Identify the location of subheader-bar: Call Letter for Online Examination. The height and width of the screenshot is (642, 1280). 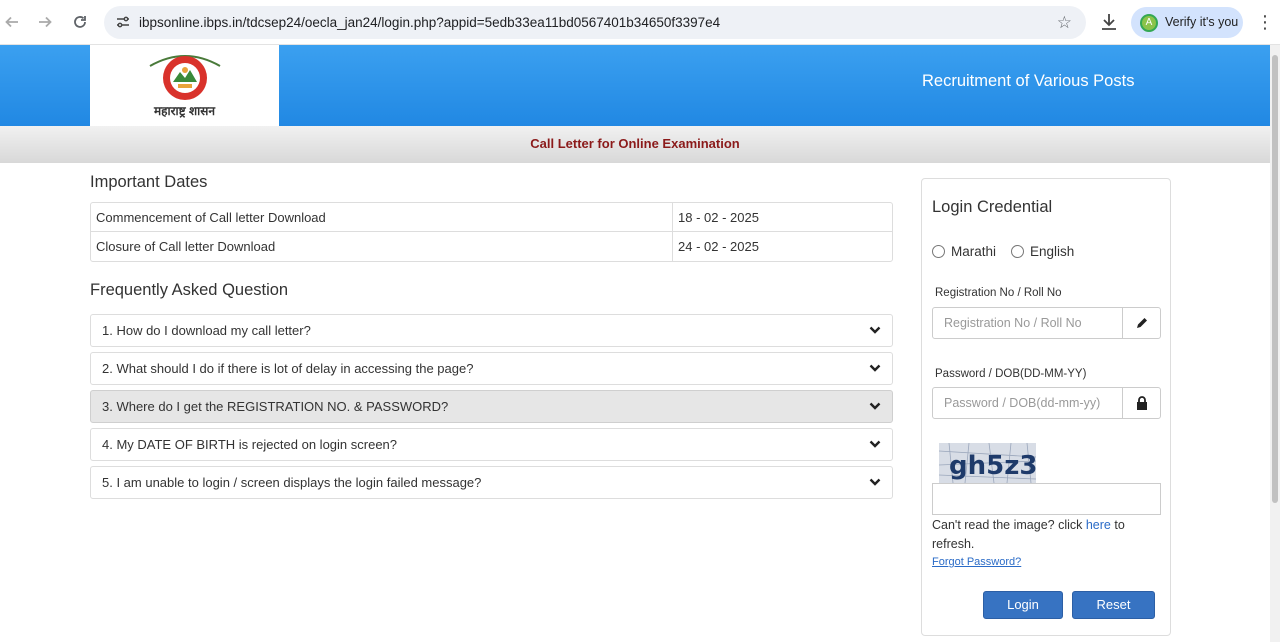
(635, 144).